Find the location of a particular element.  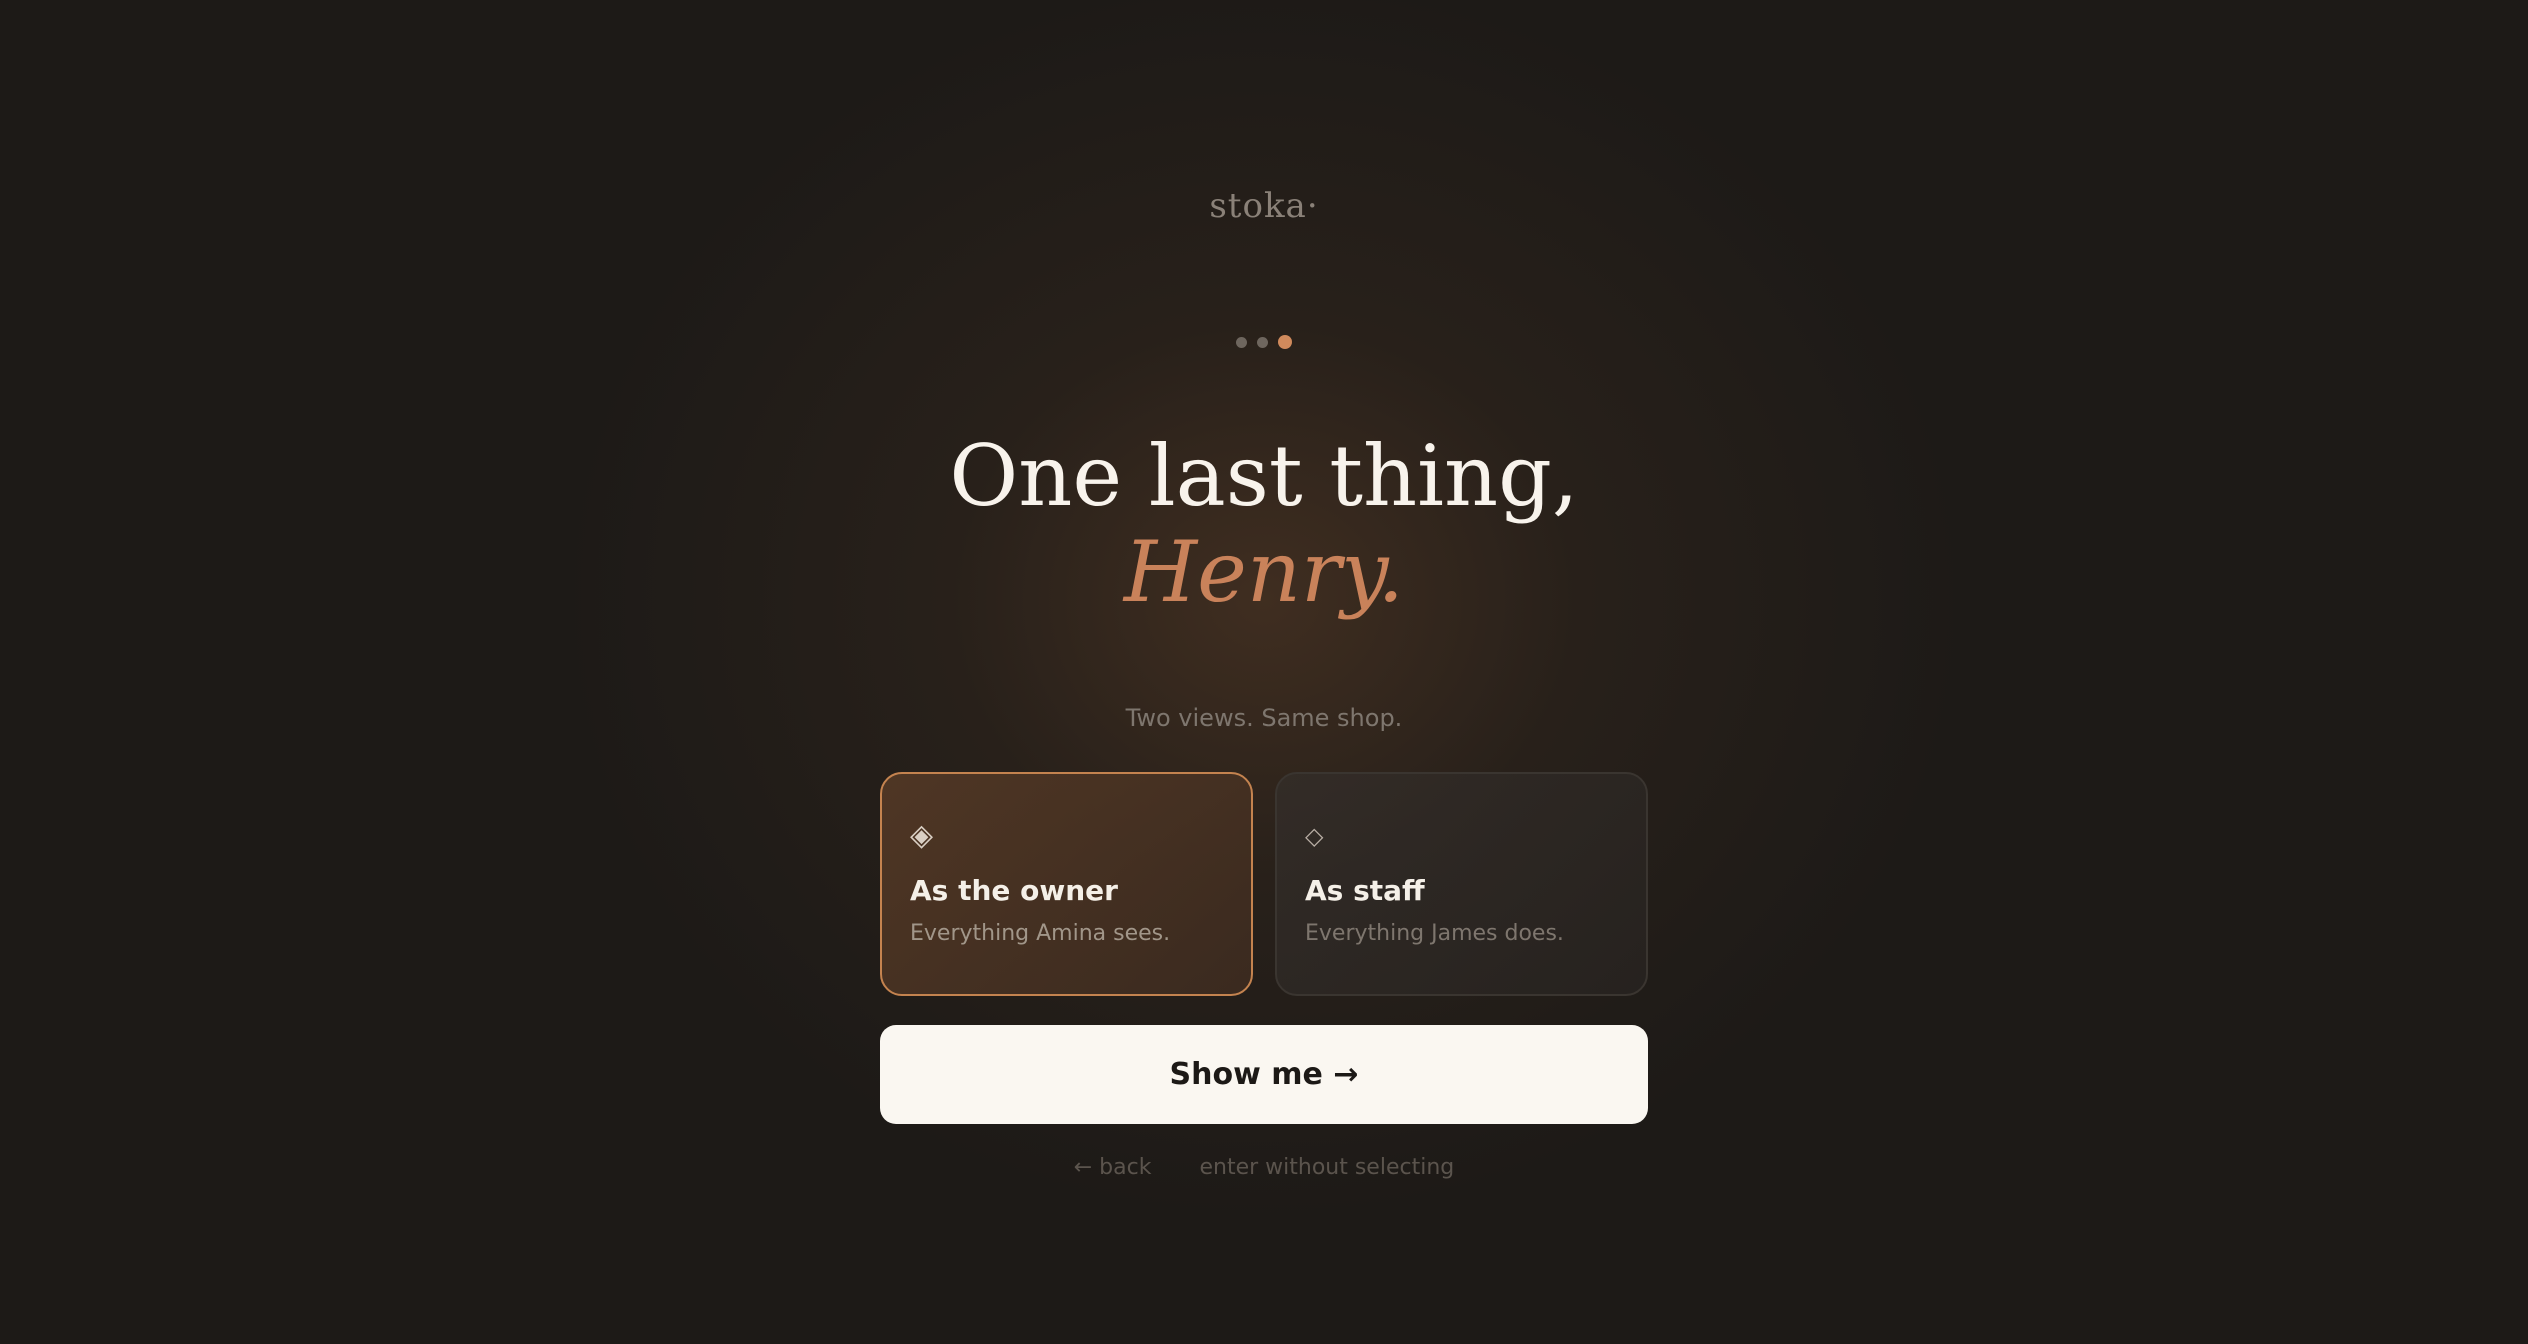

secondary-links: ← back enter without selecting is located at coordinates (1264, 1167).